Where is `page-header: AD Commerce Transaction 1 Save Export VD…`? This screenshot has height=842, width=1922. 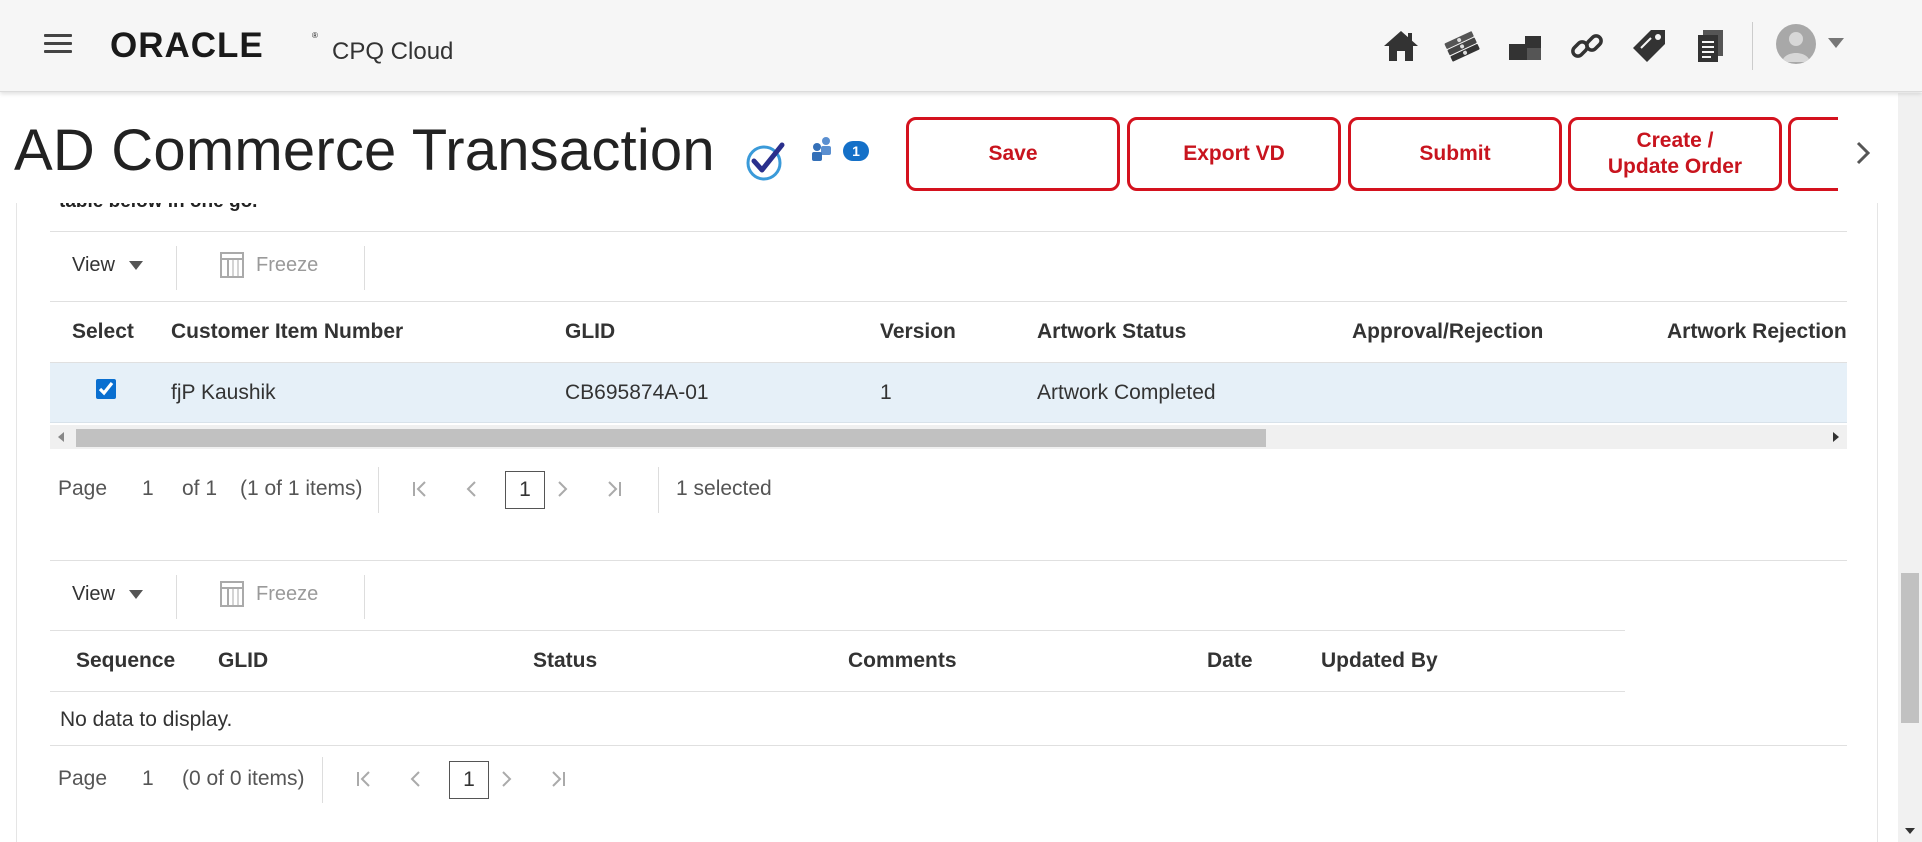 page-header: AD Commerce Transaction 1 Save Export VD… is located at coordinates (949, 148).